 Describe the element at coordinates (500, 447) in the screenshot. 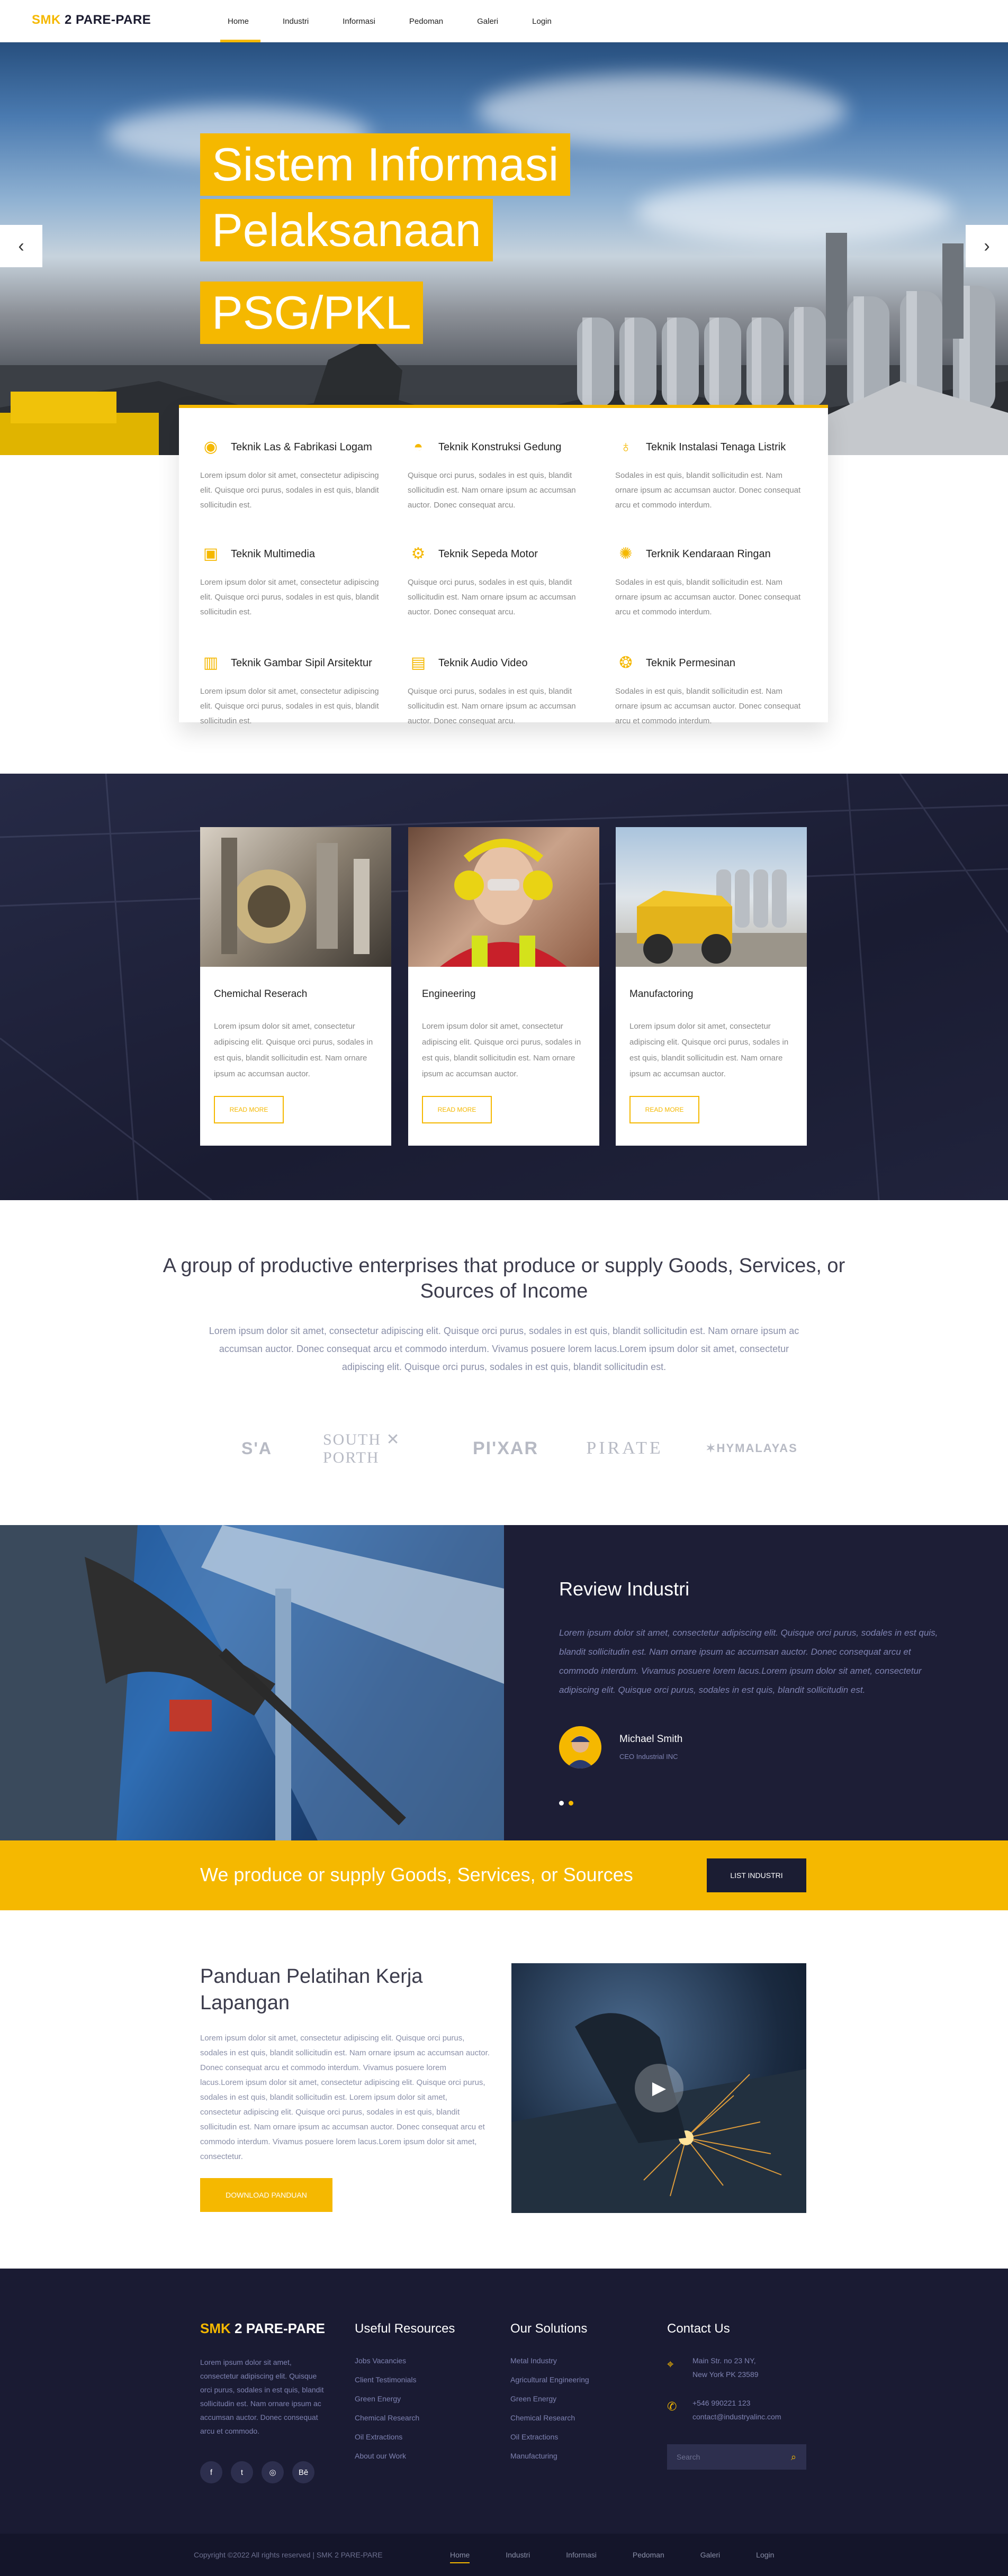

I see `service-title: Teknik Konstruksi Gedung` at that location.